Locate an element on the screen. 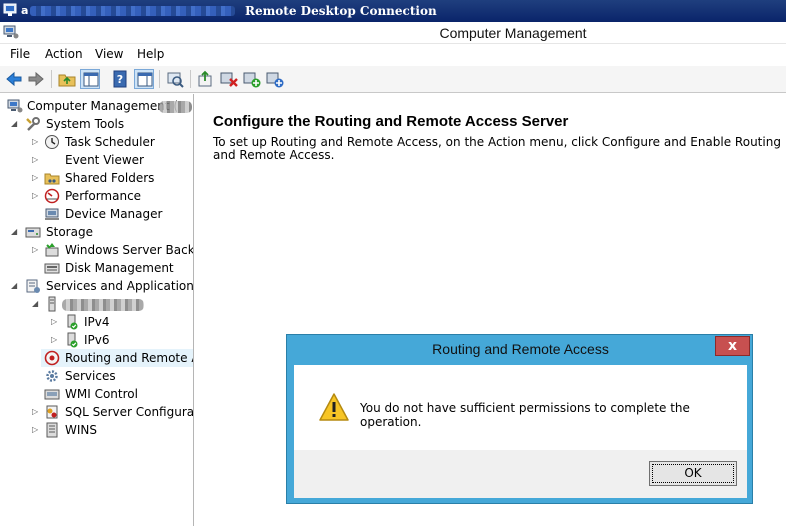 This screenshot has width=786, height=526. tree-item-storage: ◢ Storage is located at coordinates (96, 232).